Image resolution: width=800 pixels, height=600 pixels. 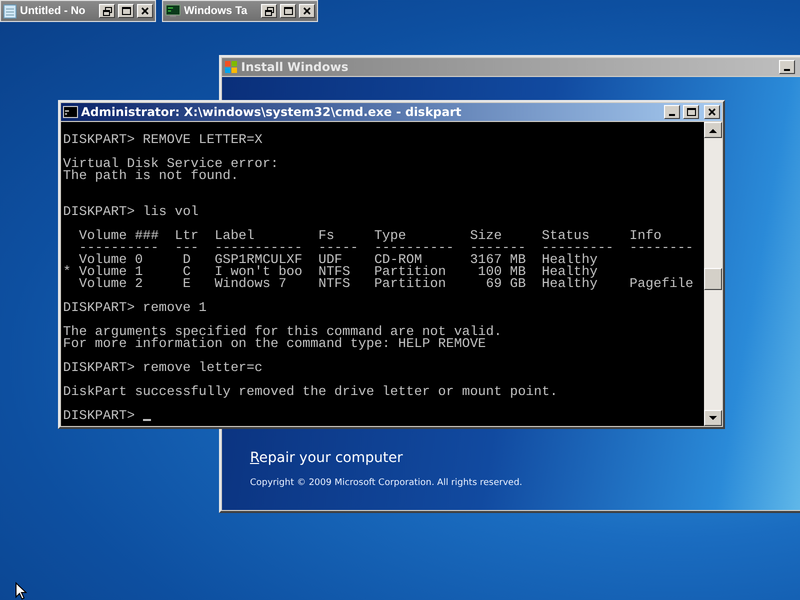 I want to click on mouse-pointer-icon, so click(x=21, y=591).